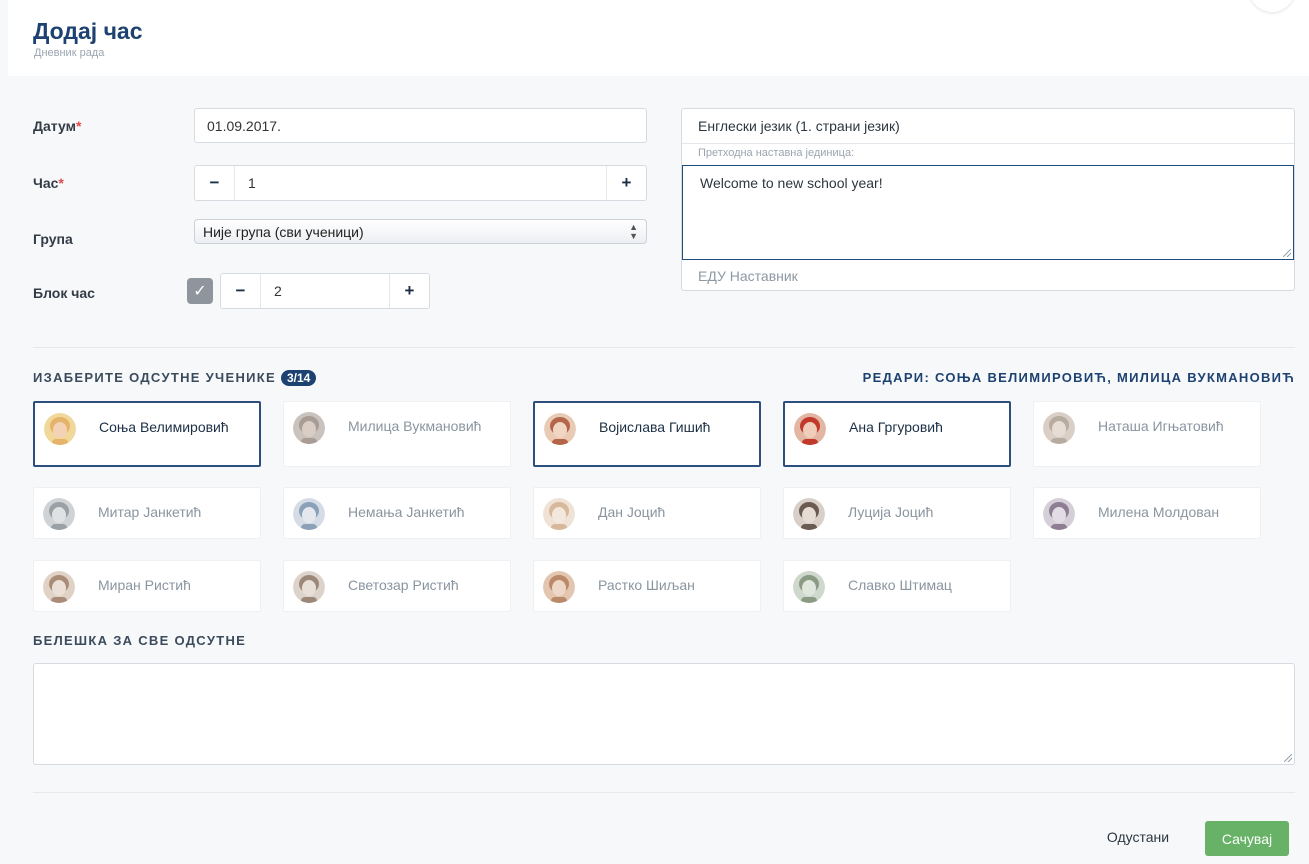 Image resolution: width=1309 pixels, height=864 pixels. I want to click on student-card: Митар Јанкетић, so click(147, 513).